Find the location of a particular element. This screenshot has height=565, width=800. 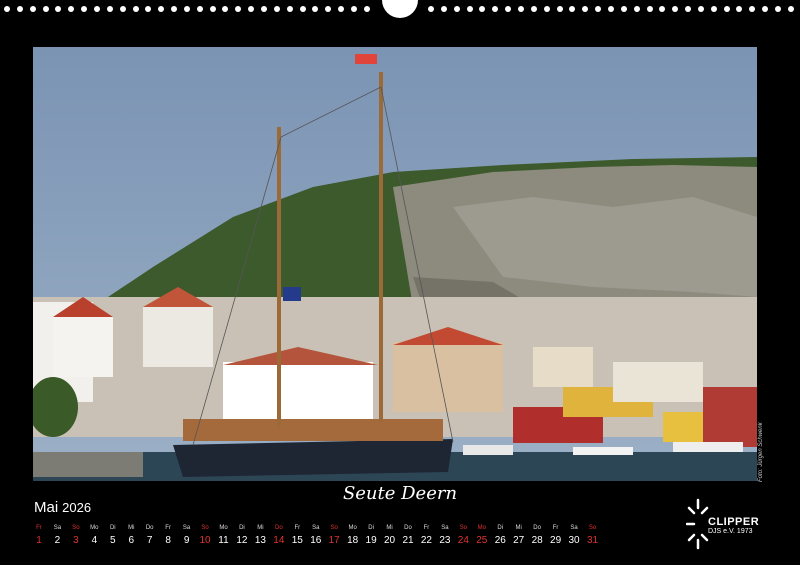

day-number: 22 is located at coordinates (426, 540).